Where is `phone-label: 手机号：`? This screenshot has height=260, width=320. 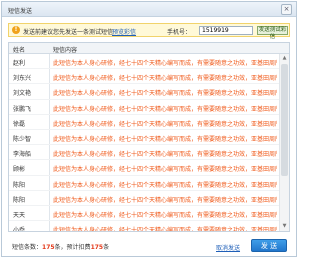 phone-label: 手机号： is located at coordinates (179, 32).